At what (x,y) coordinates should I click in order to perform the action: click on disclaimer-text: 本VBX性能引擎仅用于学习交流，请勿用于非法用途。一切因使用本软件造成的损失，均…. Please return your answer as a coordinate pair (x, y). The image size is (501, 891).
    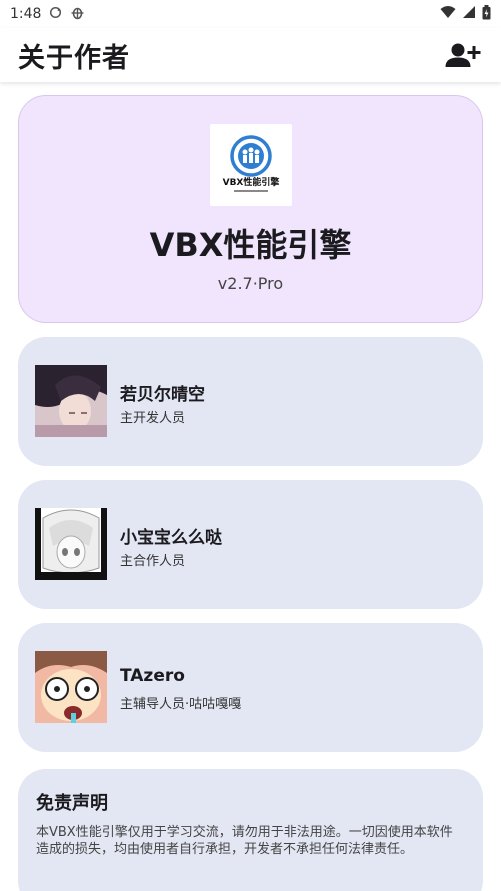
    Looking at the image, I should click on (244, 841).